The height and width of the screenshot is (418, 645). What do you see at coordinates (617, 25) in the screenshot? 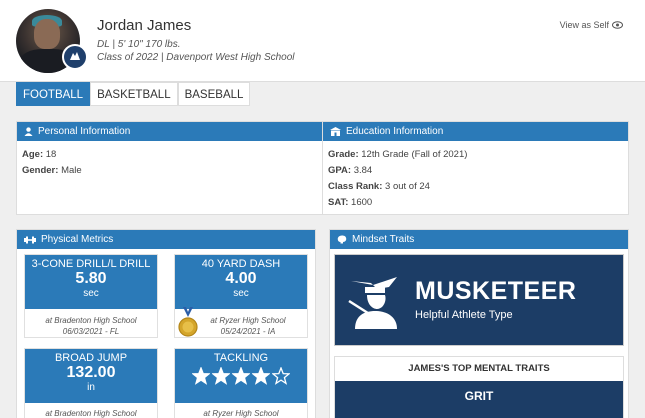
I see `eye-icon` at bounding box center [617, 25].